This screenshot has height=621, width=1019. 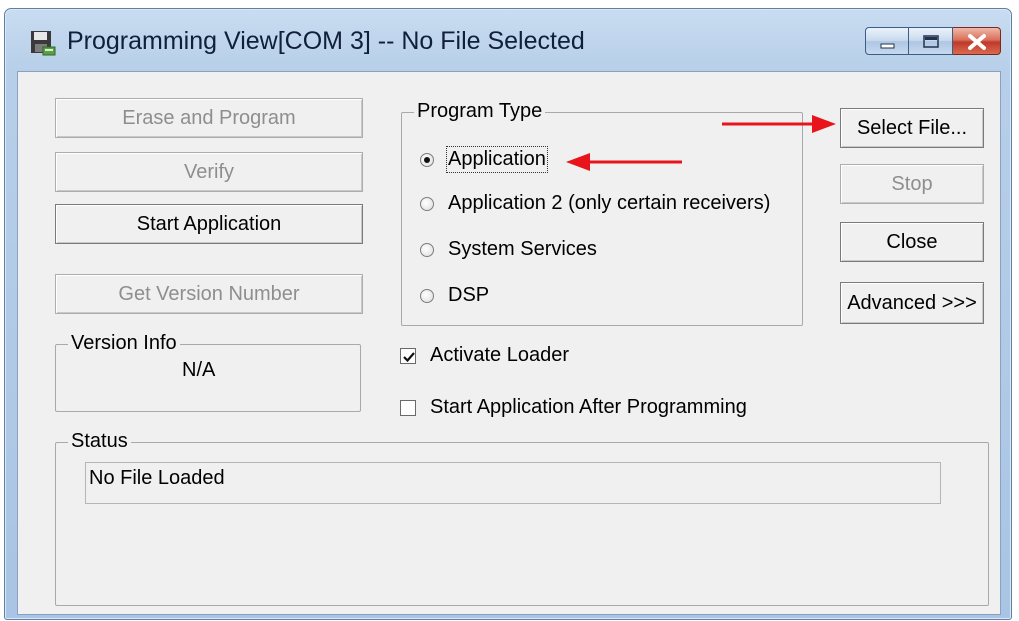 What do you see at coordinates (887, 46) in the screenshot?
I see `minimize-icon` at bounding box center [887, 46].